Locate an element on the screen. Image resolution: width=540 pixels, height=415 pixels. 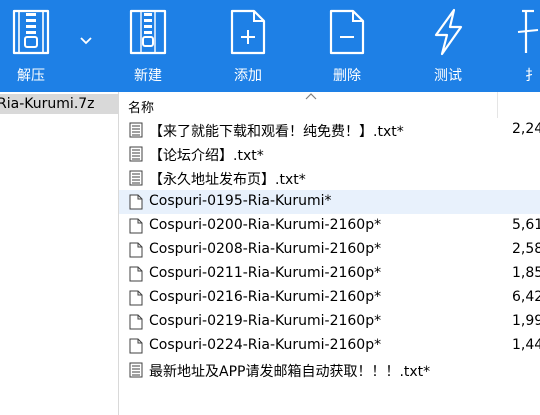
file-name: 【来了就能下载和观看！纯免费！】.txt* is located at coordinates (276, 132).